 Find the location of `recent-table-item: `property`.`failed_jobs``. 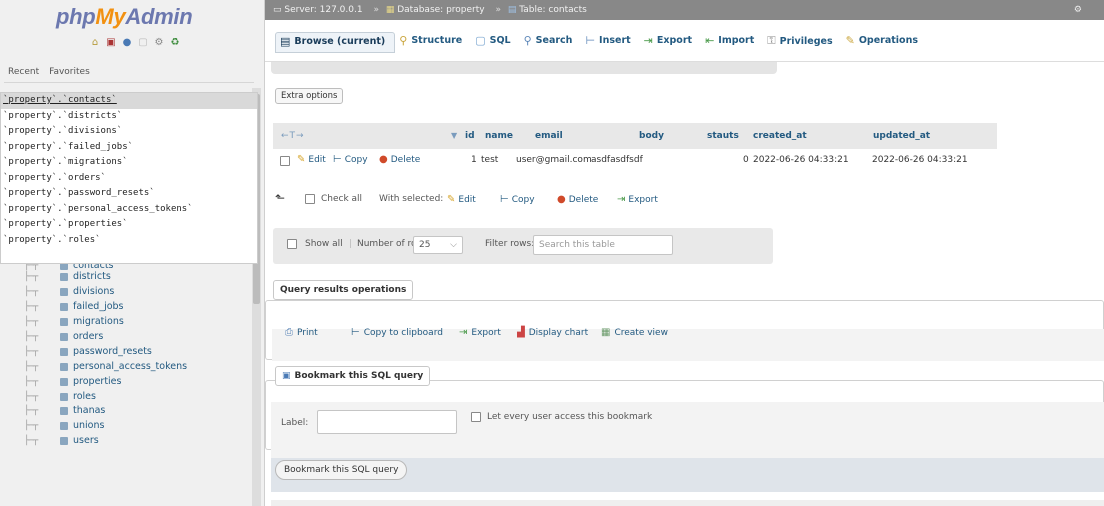

recent-table-item: `property`.`failed_jobs` is located at coordinates (129, 148).